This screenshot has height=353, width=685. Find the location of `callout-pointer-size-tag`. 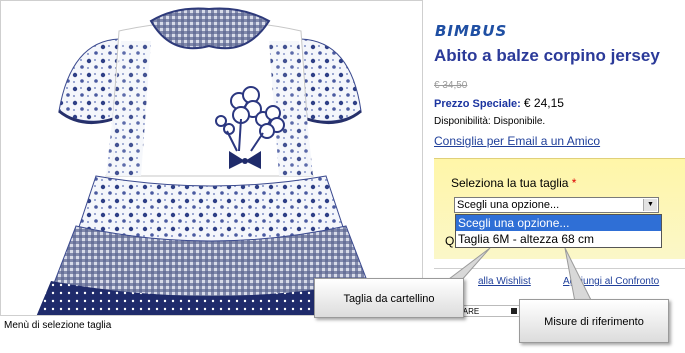

callout-pointer-size-tag is located at coordinates (467, 265).